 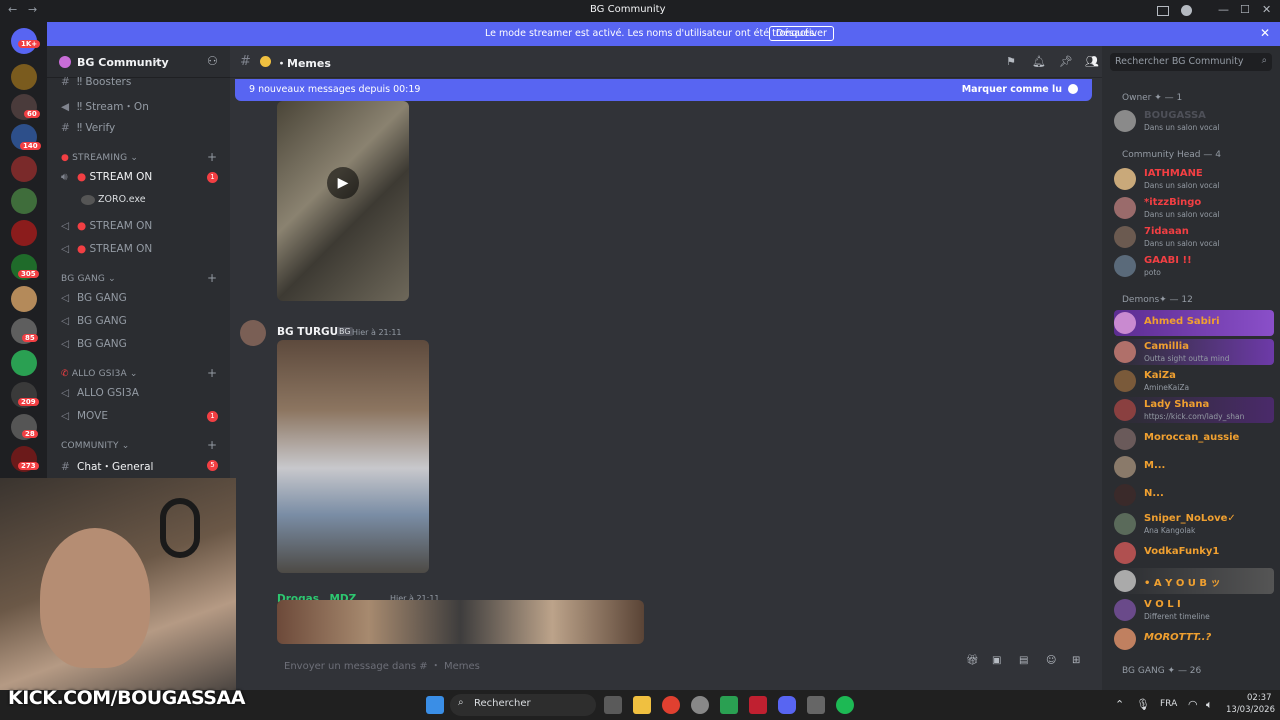 I want to click on member-item: Ahmed Sabiri, so click(x=1194, y=323).